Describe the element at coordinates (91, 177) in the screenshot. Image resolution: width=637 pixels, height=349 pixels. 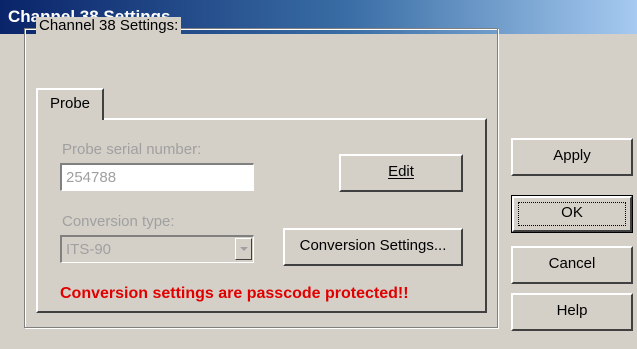
I see `serial-number-value: 254788` at that location.